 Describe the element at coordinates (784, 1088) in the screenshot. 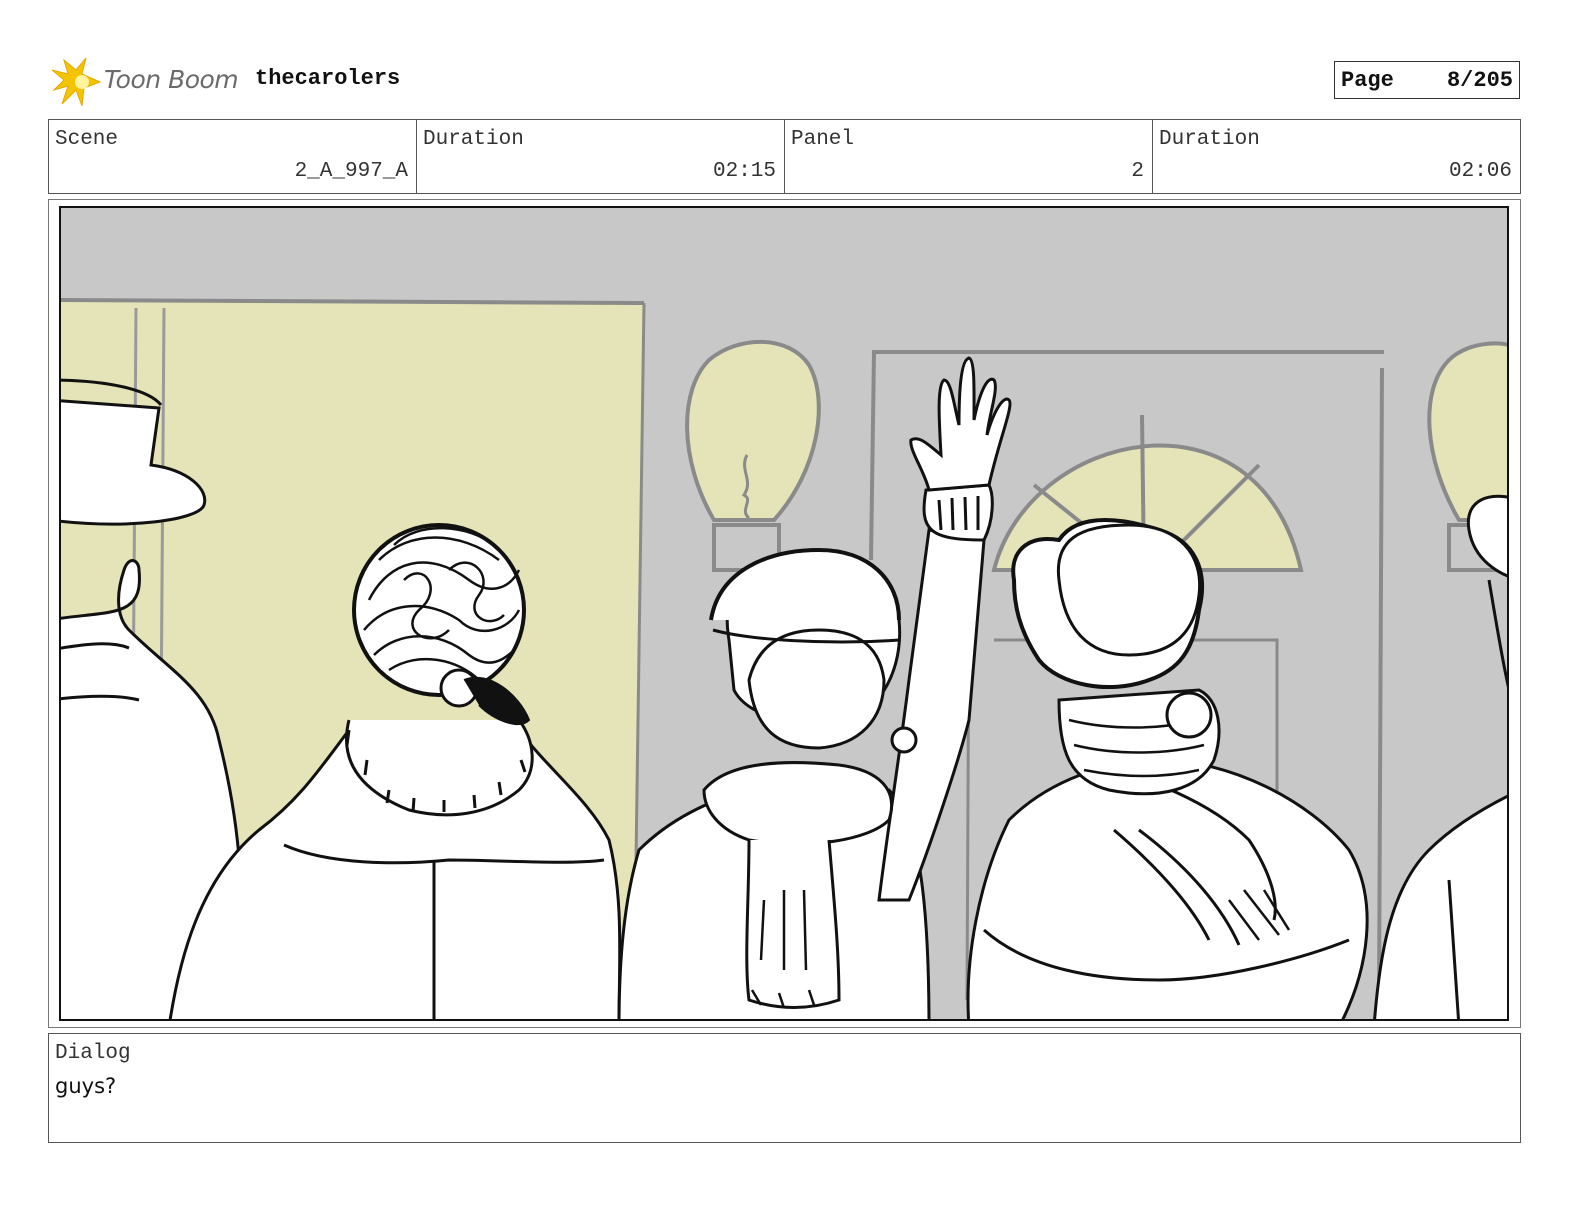

I see `dialog-box: Dialog guys?` at that location.